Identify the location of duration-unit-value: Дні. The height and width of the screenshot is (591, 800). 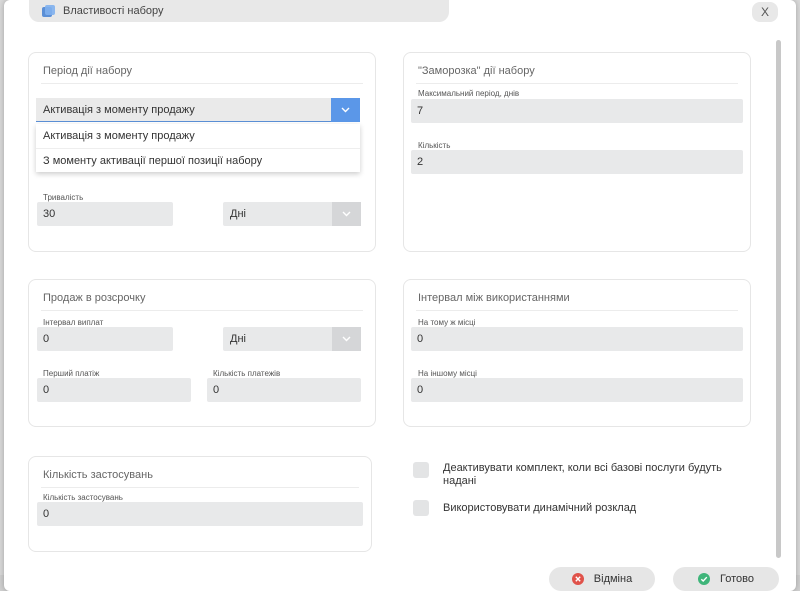
(238, 214).